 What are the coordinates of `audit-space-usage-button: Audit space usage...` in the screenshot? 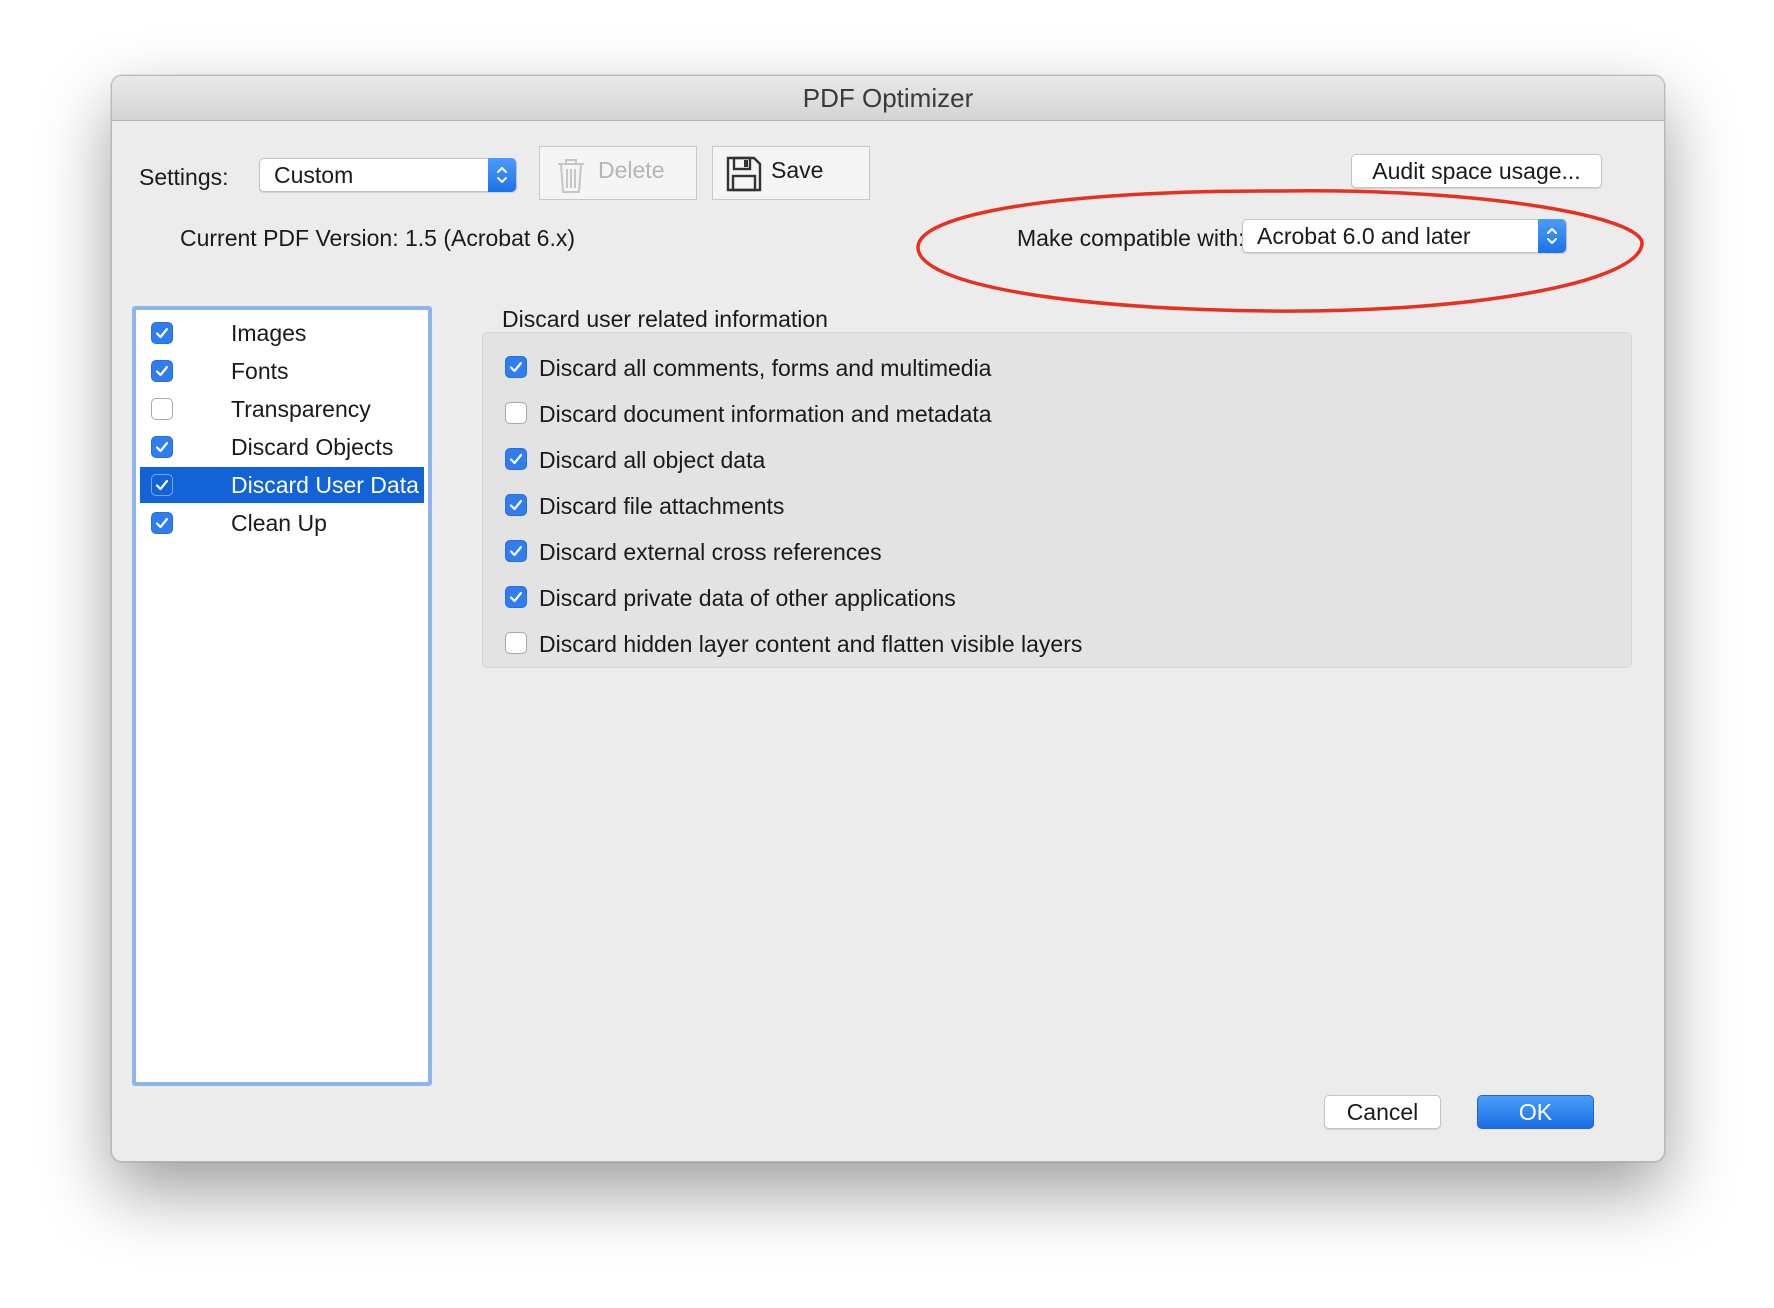 It's located at (1476, 171).